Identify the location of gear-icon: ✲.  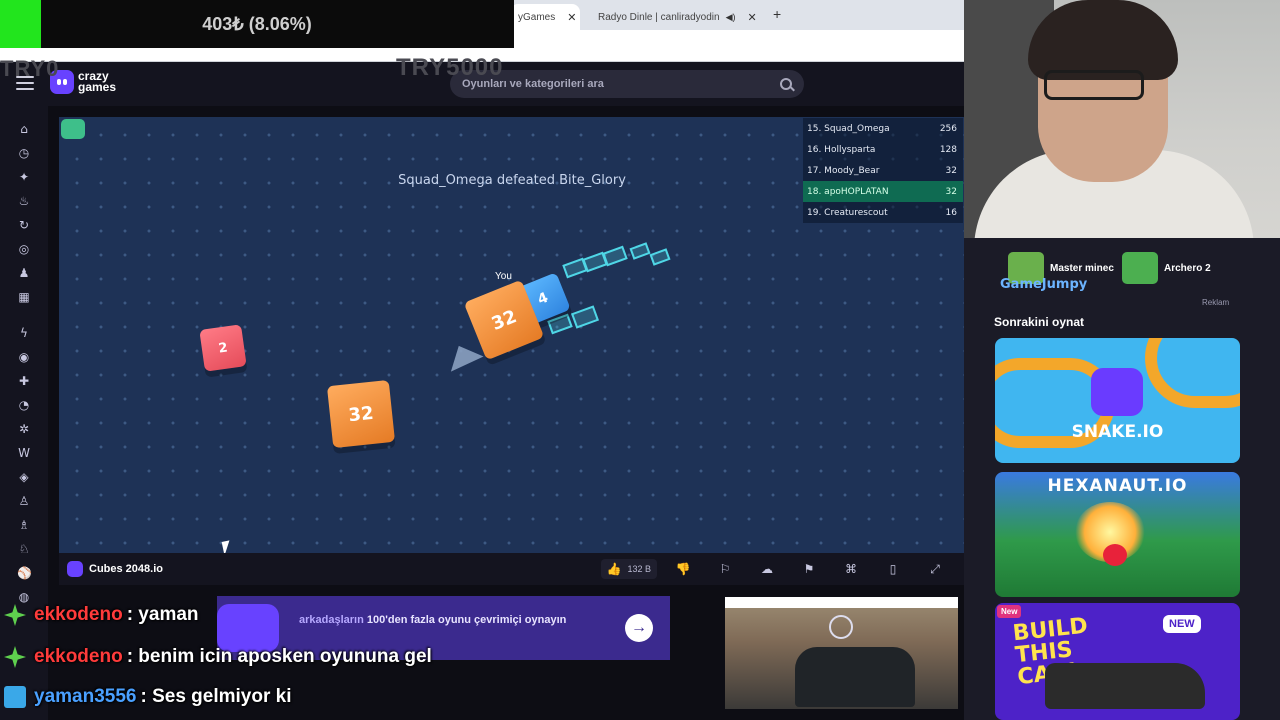
(24, 429).